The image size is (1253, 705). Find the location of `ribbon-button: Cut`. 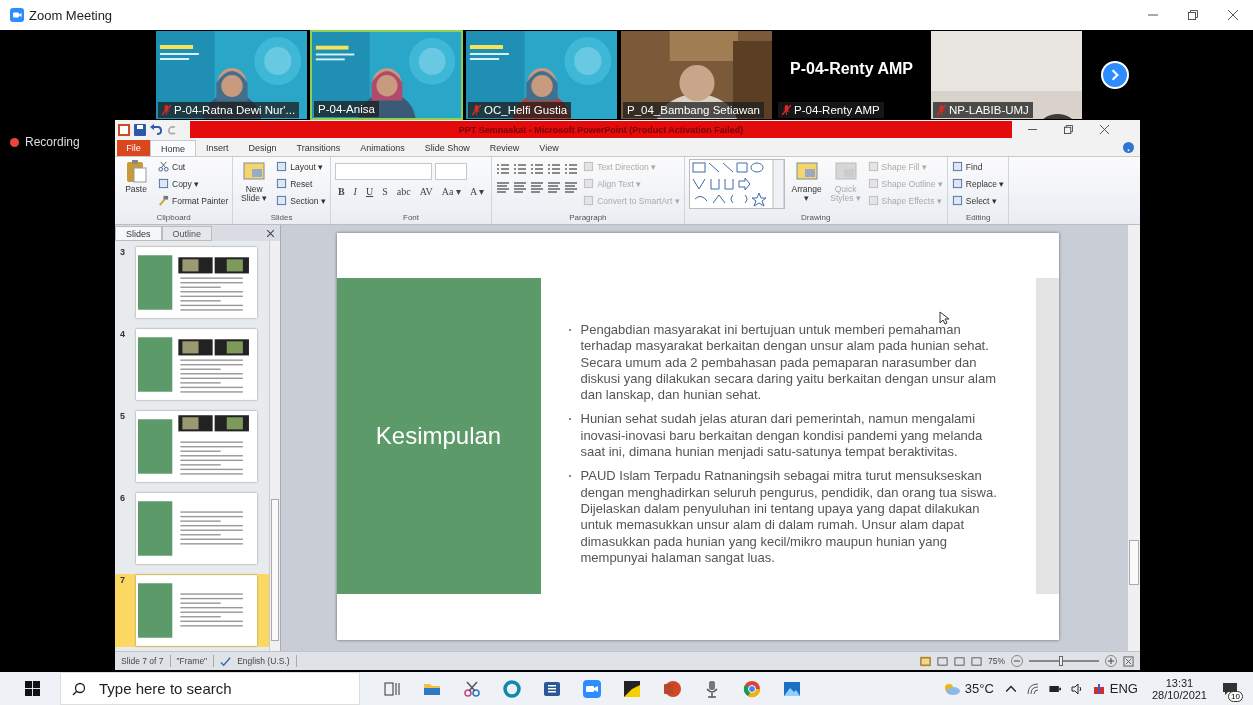

ribbon-button: Cut is located at coordinates (193, 166).